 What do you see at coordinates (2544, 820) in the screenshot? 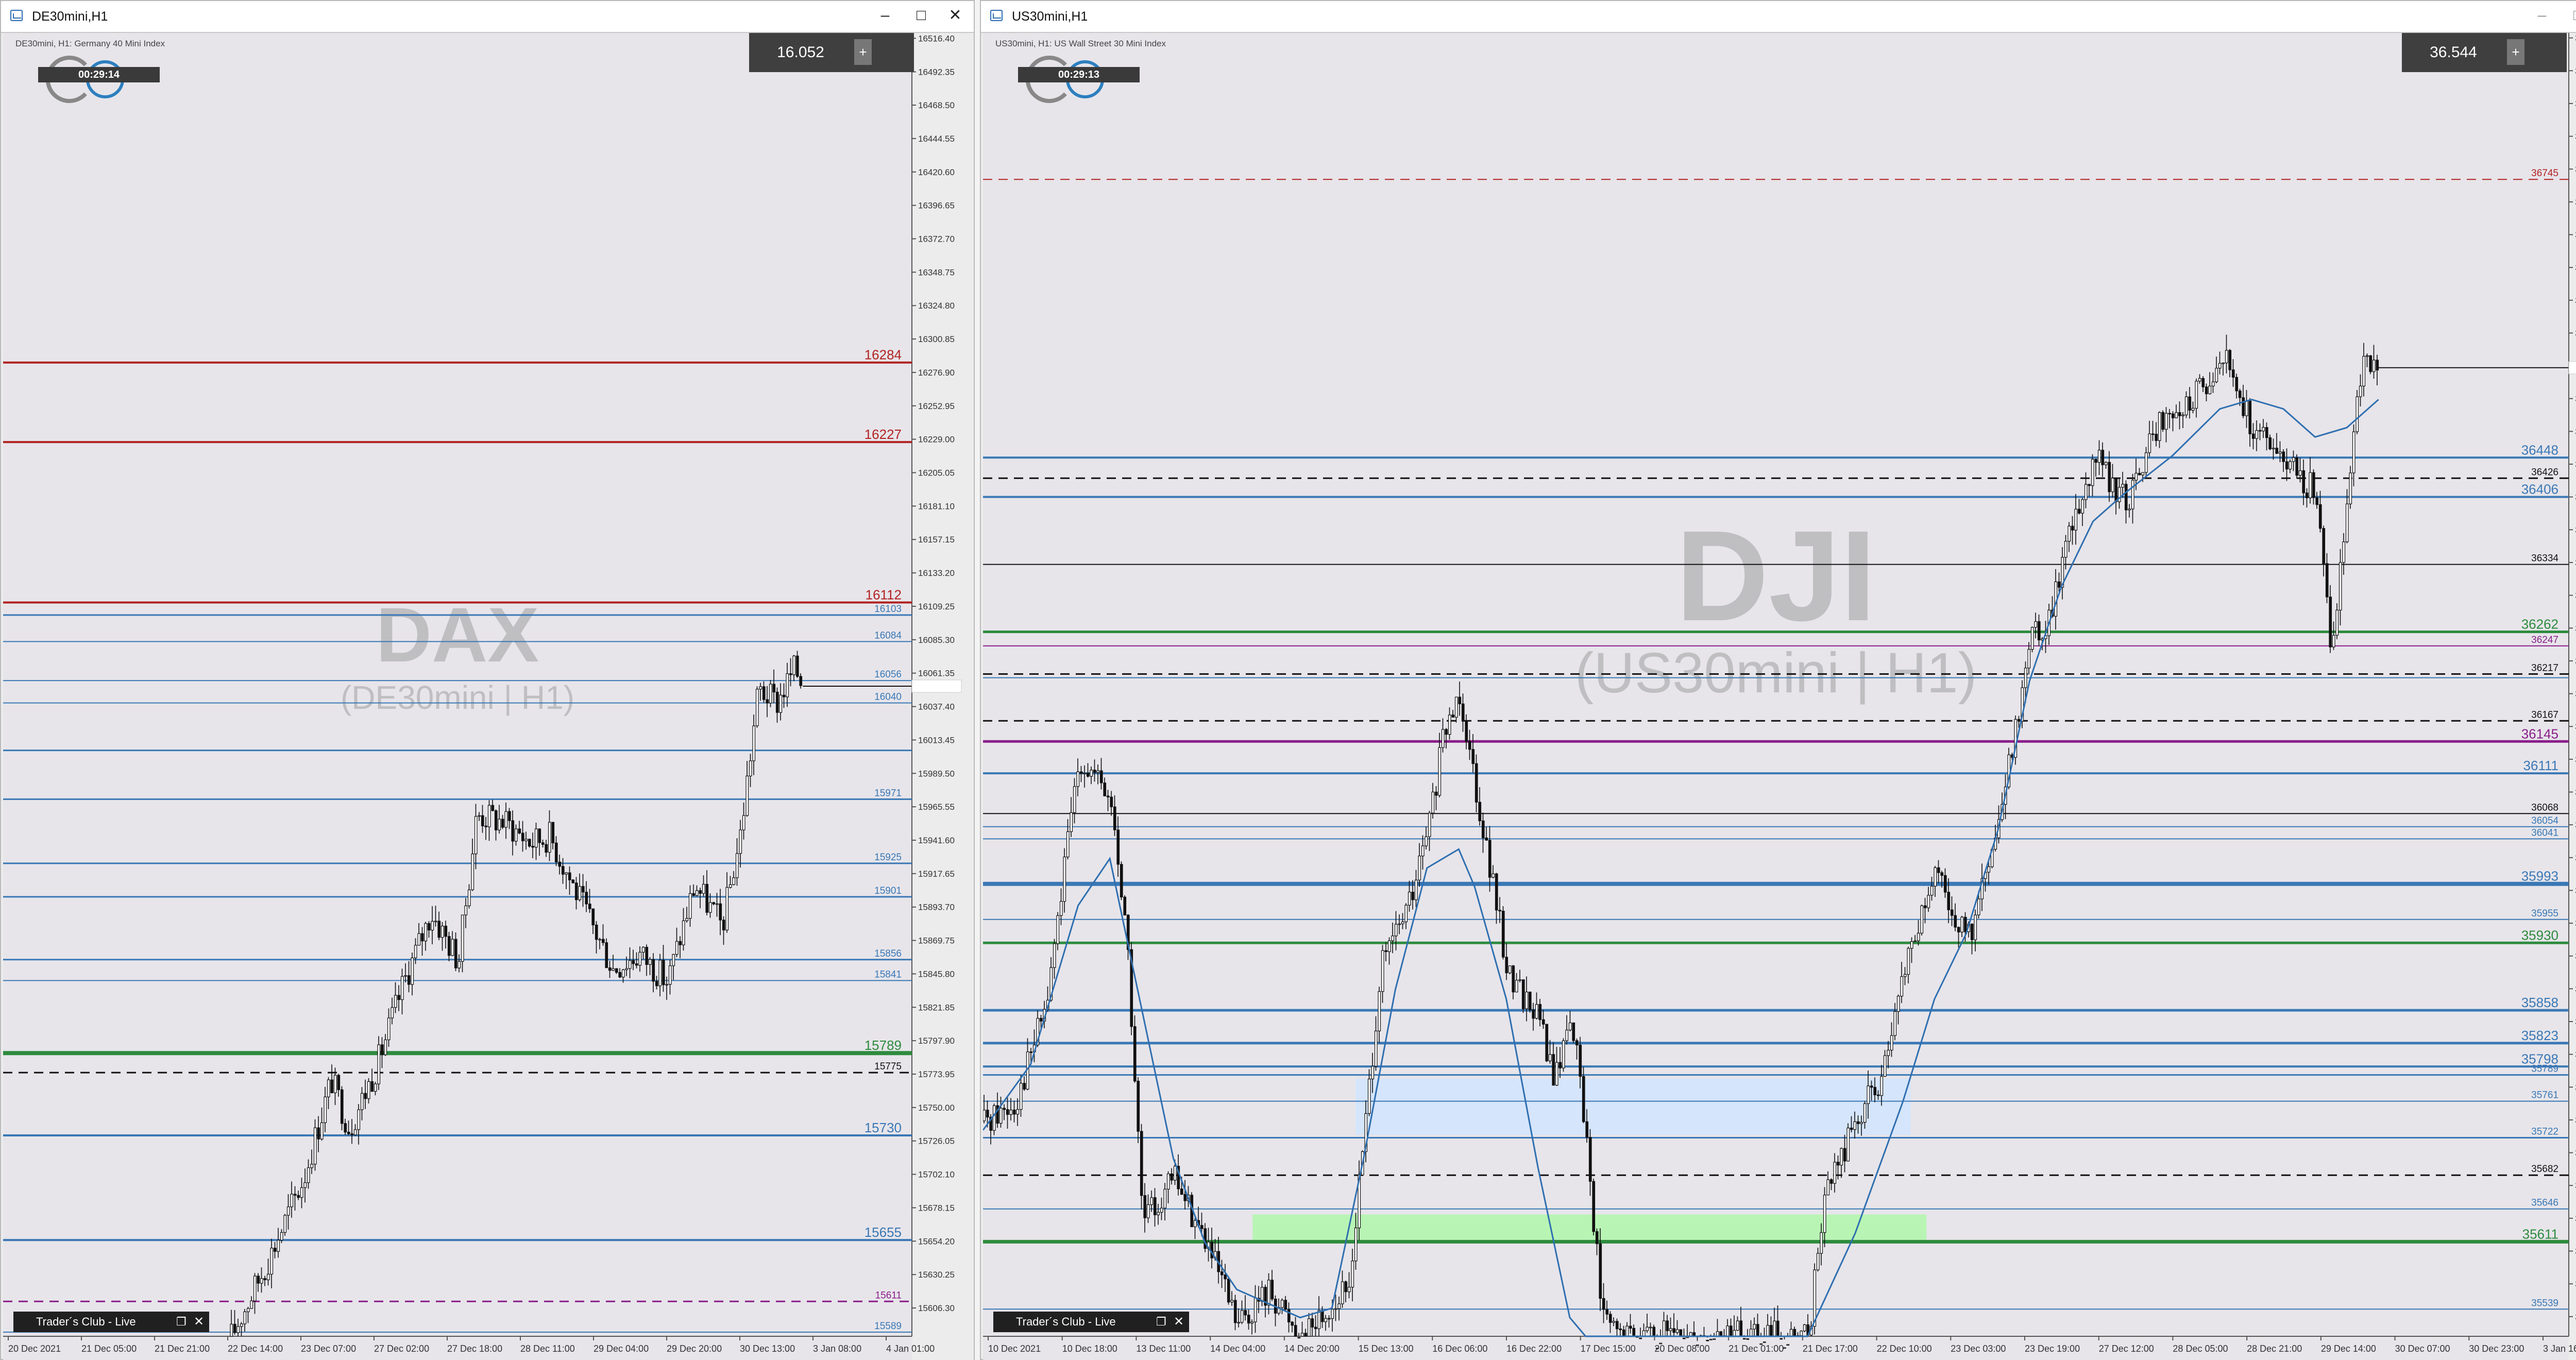
I see `level-label-36054: 36054` at bounding box center [2544, 820].